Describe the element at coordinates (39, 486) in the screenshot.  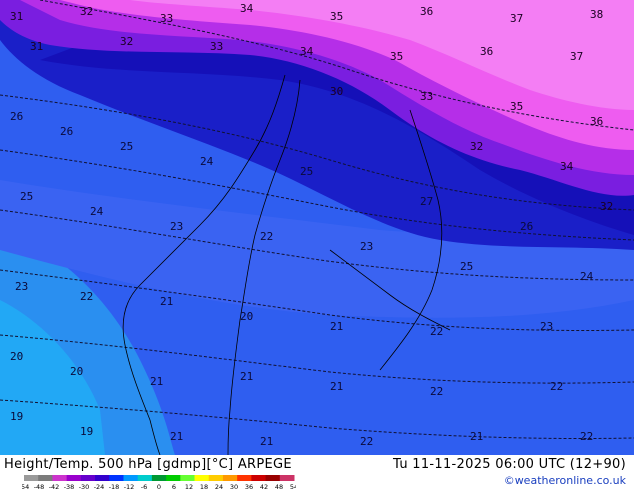
I see `colorbar-tick-label: -48` at that location.